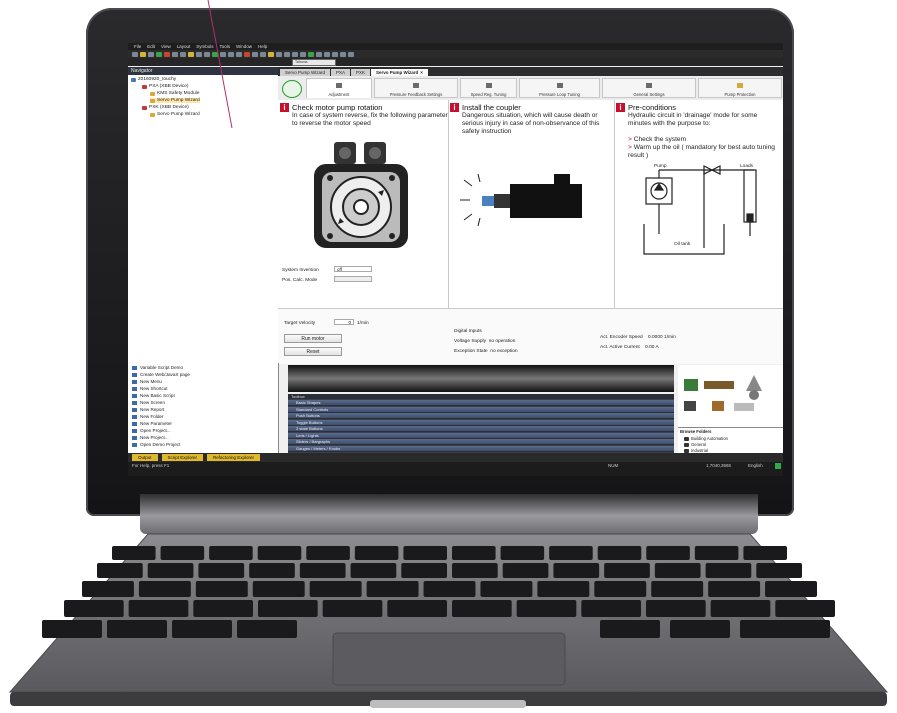  I want to click on run-motor-button: Run motor, so click(313, 338).